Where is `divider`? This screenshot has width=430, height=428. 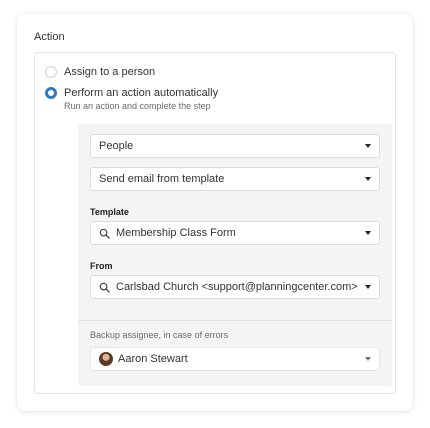
divider is located at coordinates (235, 320).